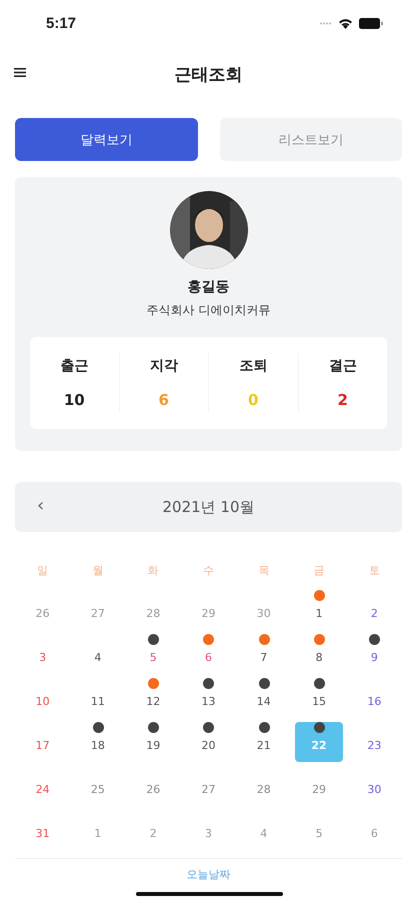 This screenshot has height=900, width=417. I want to click on calendar-day: 11, so click(98, 698).